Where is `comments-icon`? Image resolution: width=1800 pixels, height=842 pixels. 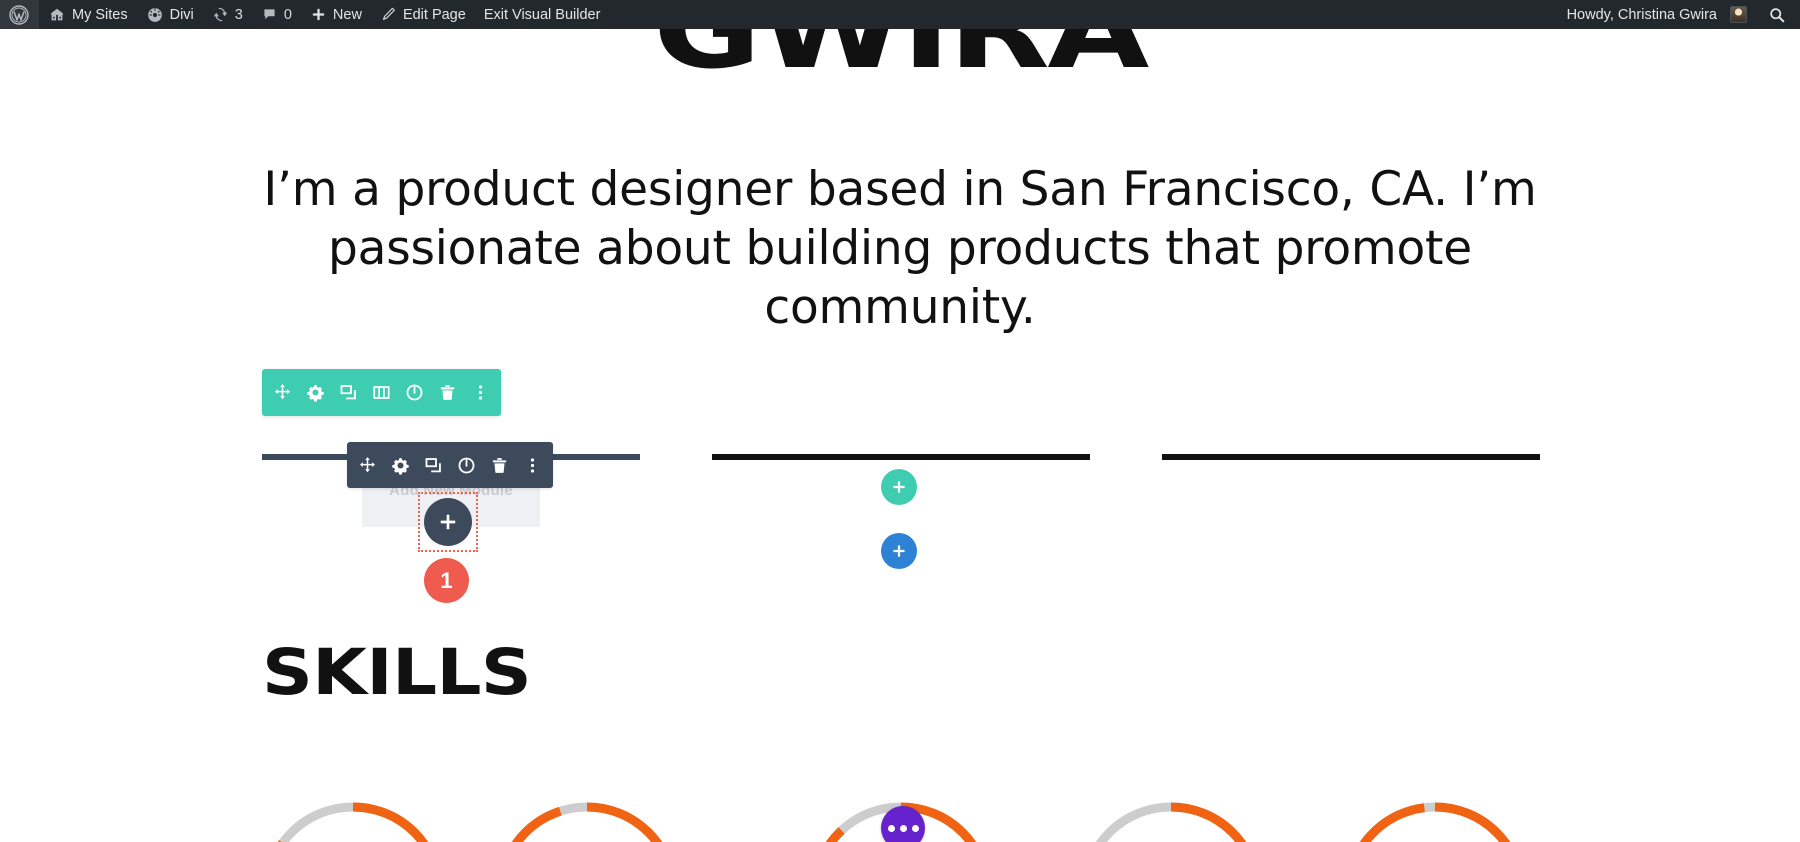 comments-icon is located at coordinates (269, 14).